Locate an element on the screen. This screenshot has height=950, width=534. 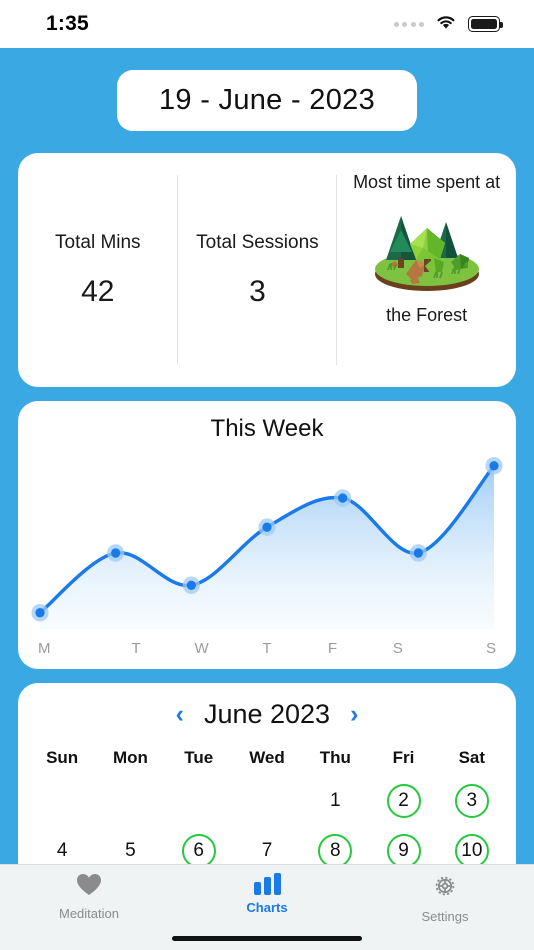
calendar-dow-tue: Tue is located at coordinates (199, 757).